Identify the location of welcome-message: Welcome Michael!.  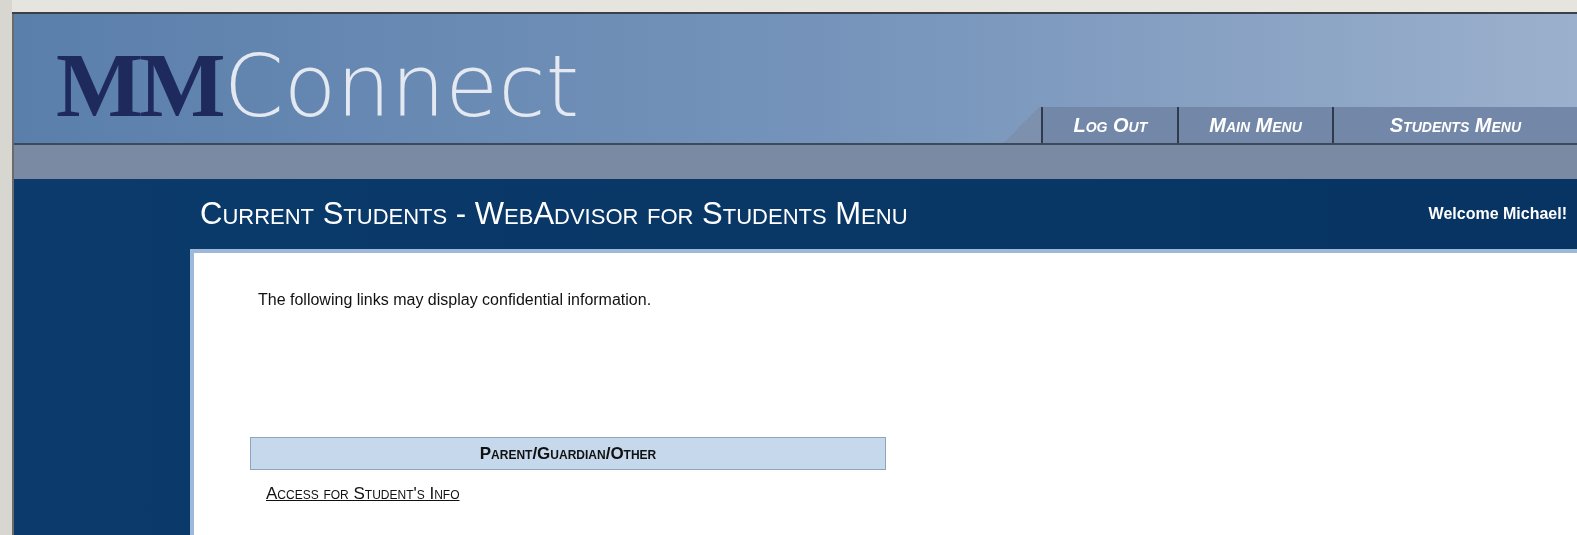
(1497, 214).